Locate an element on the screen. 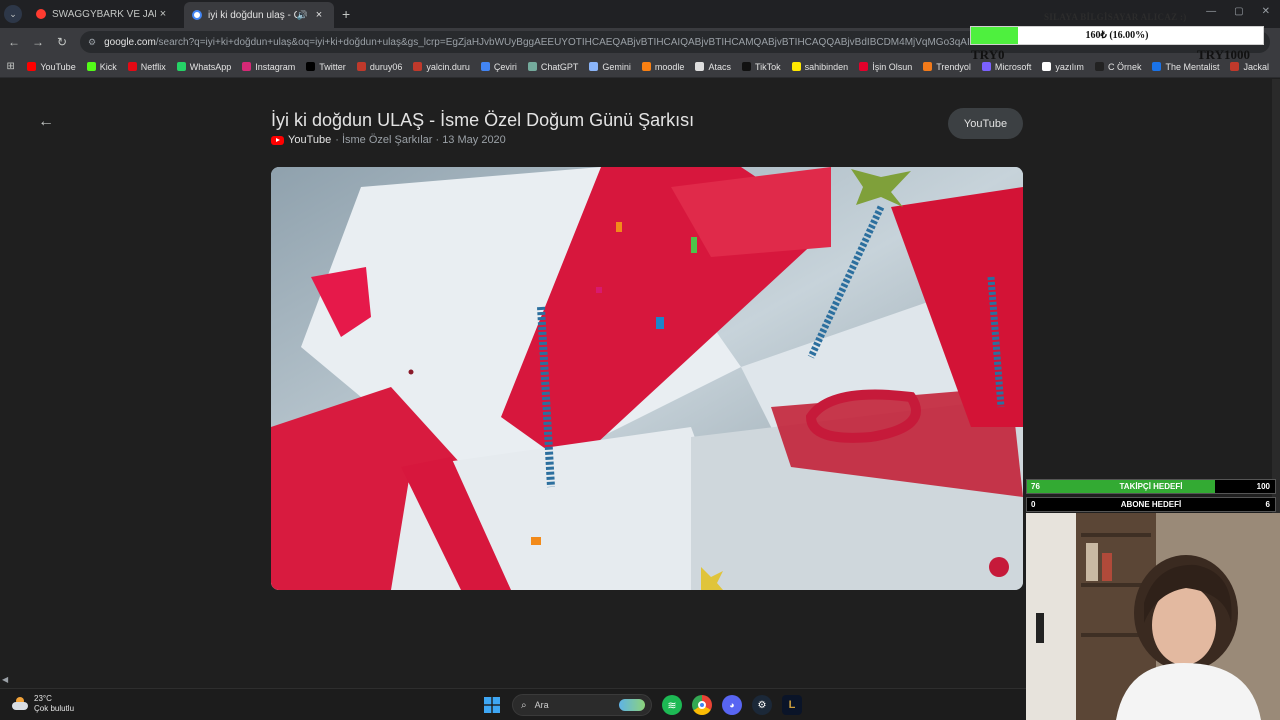  discord-icon: ◕ is located at coordinates (732, 705).